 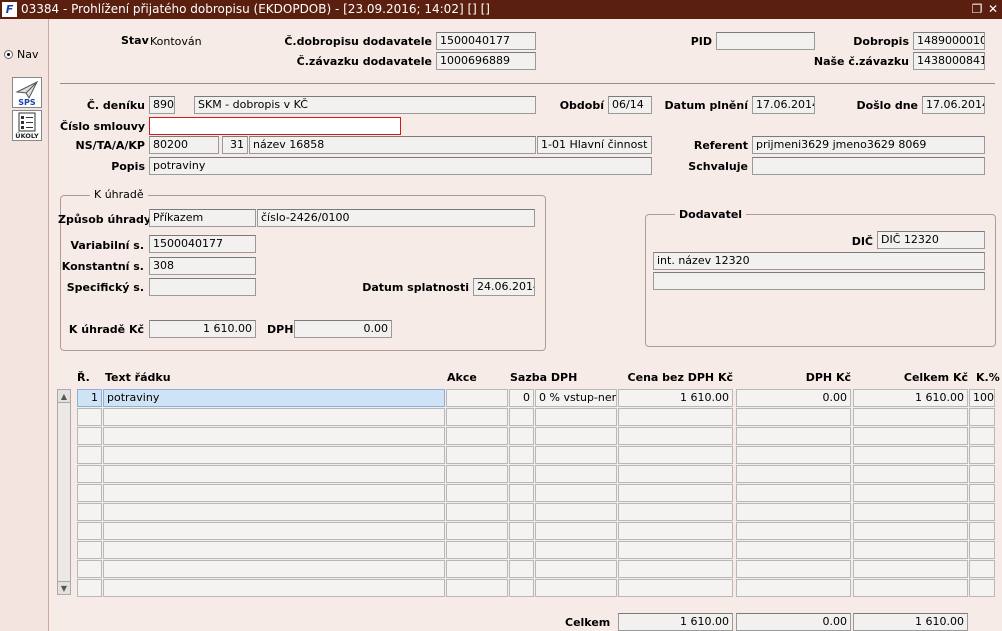 I want to click on konst-field: 308, so click(x=202, y=266).